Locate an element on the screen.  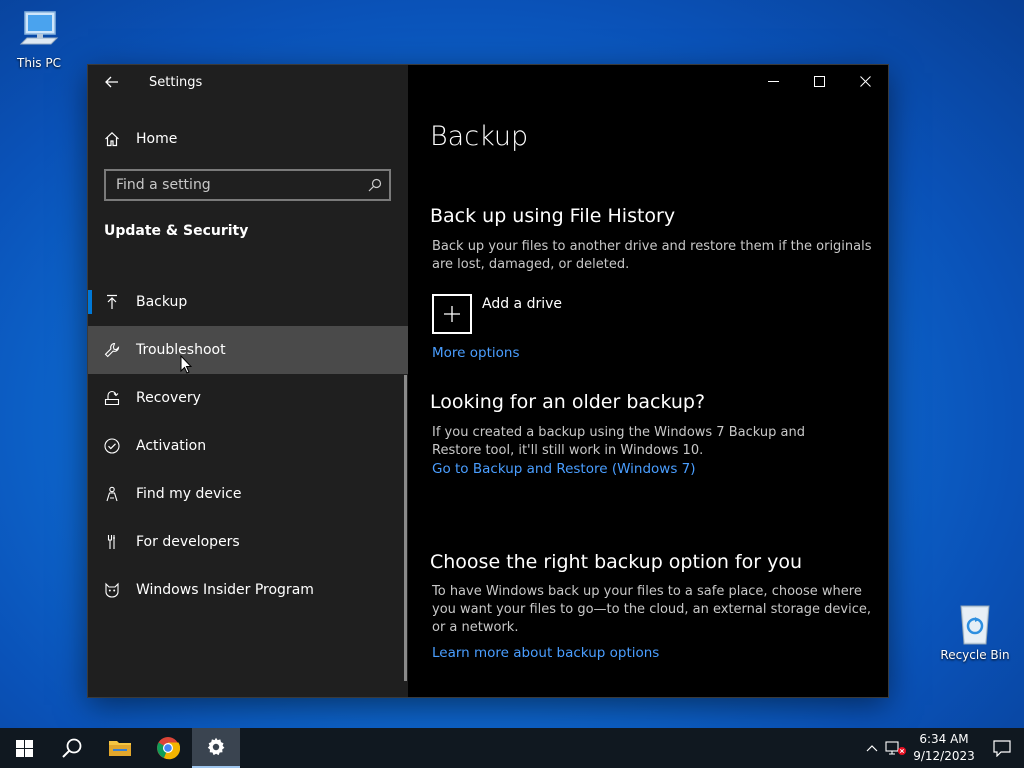
sidebar-item-label: Windows Insider Program is located at coordinates (225, 590).